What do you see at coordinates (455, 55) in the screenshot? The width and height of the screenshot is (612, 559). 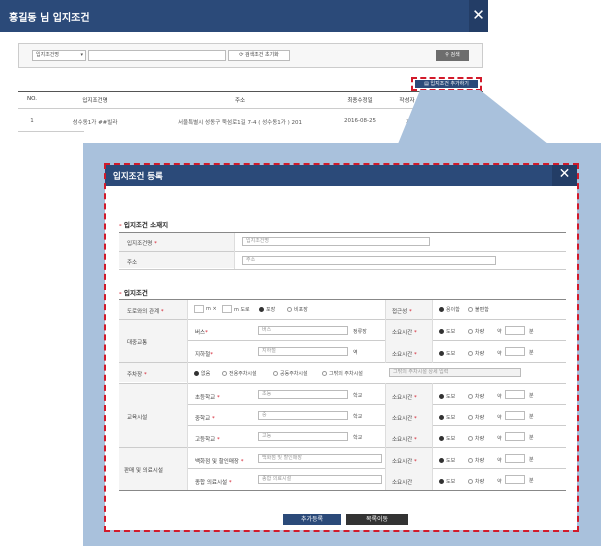 I see `search-label: 검색` at bounding box center [455, 55].